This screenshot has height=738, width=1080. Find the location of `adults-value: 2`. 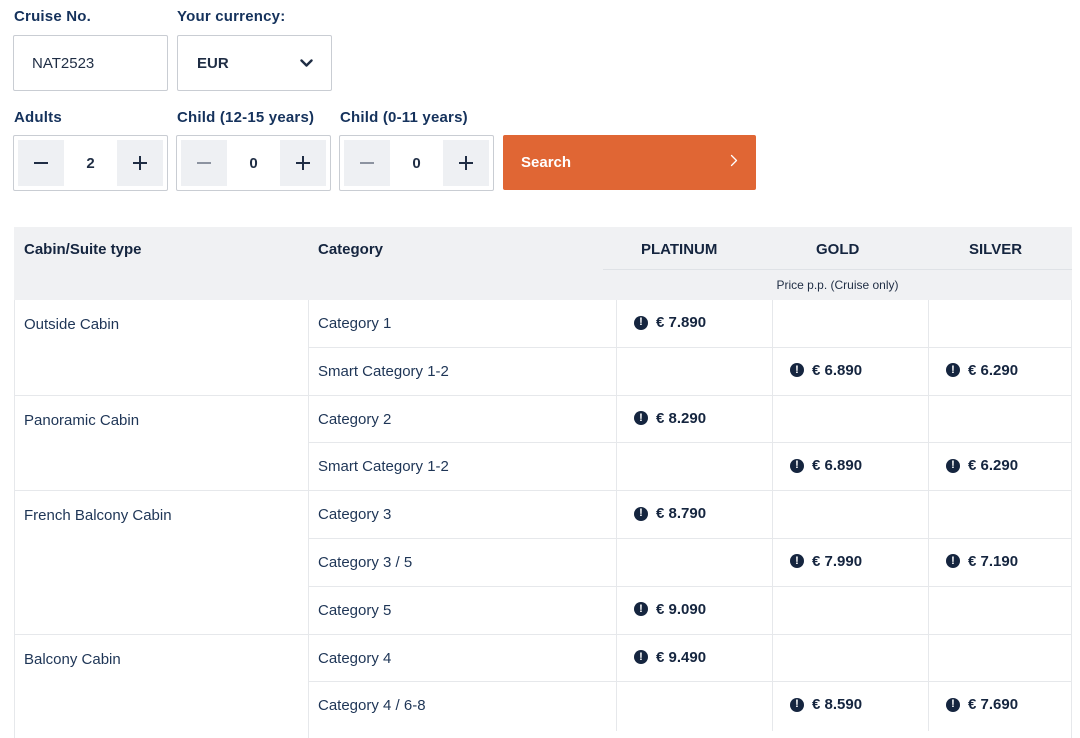

adults-value: 2 is located at coordinates (90, 163).